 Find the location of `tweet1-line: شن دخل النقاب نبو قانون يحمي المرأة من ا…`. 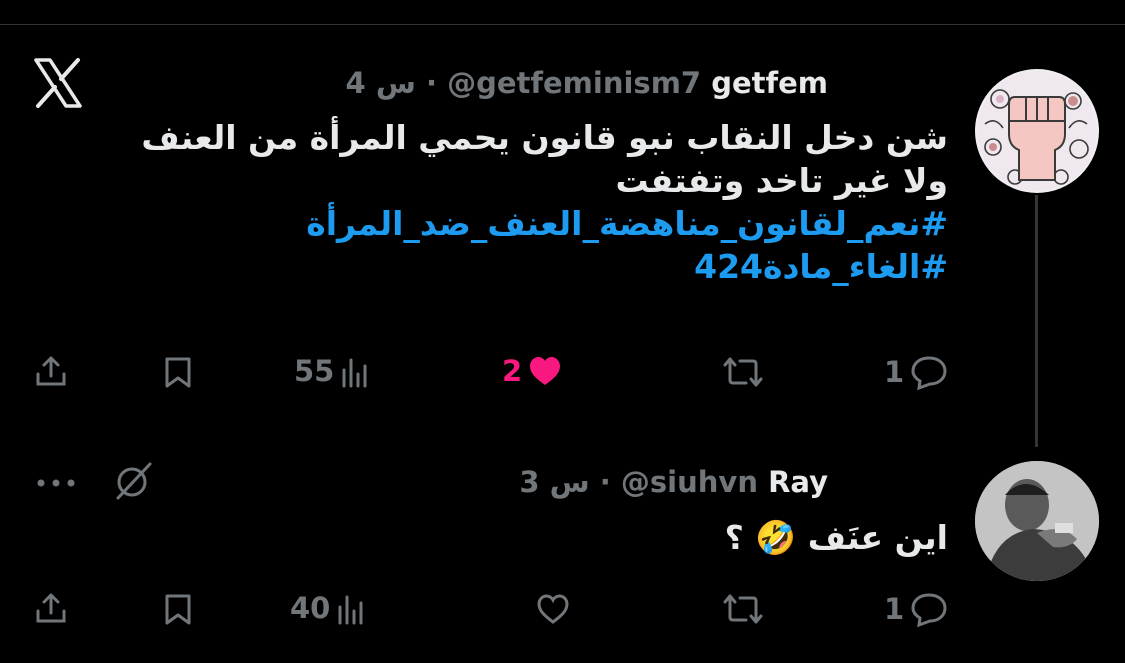

tweet1-line: شن دخل النقاب نبو قانون يحمي المرأة من ا… is located at coordinates (544, 137).